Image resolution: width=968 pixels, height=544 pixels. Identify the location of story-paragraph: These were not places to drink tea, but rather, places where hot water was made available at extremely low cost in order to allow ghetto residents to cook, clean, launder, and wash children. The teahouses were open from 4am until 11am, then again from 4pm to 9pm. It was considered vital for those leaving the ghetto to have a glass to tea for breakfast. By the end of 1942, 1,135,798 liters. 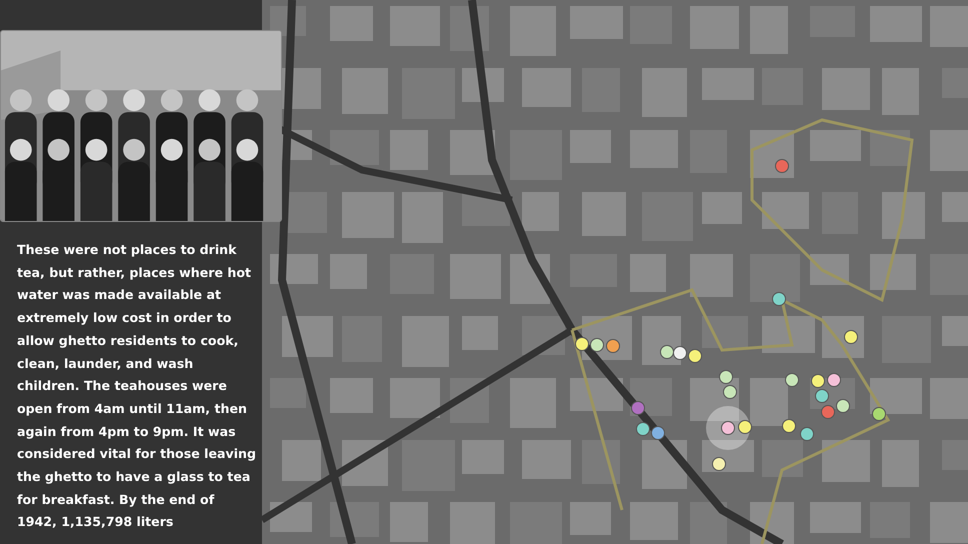
(136, 386).